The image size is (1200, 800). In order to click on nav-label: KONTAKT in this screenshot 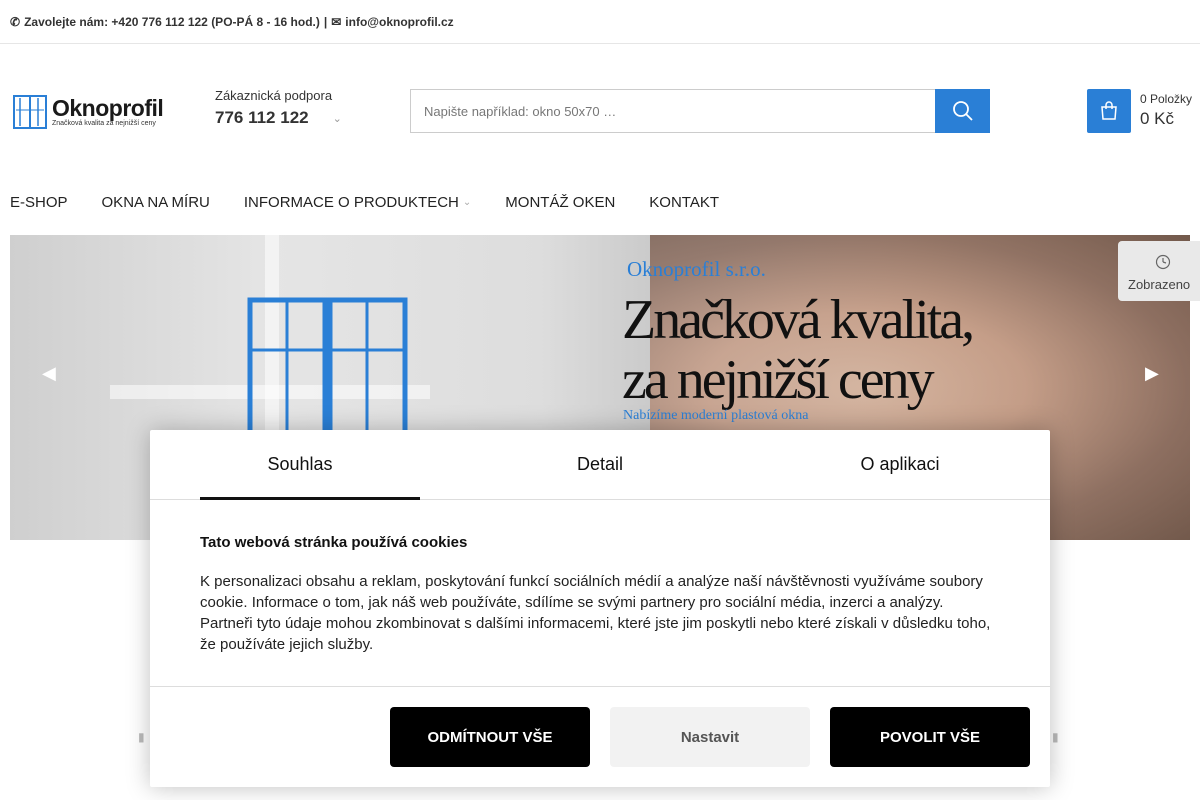, I will do `click(684, 202)`.